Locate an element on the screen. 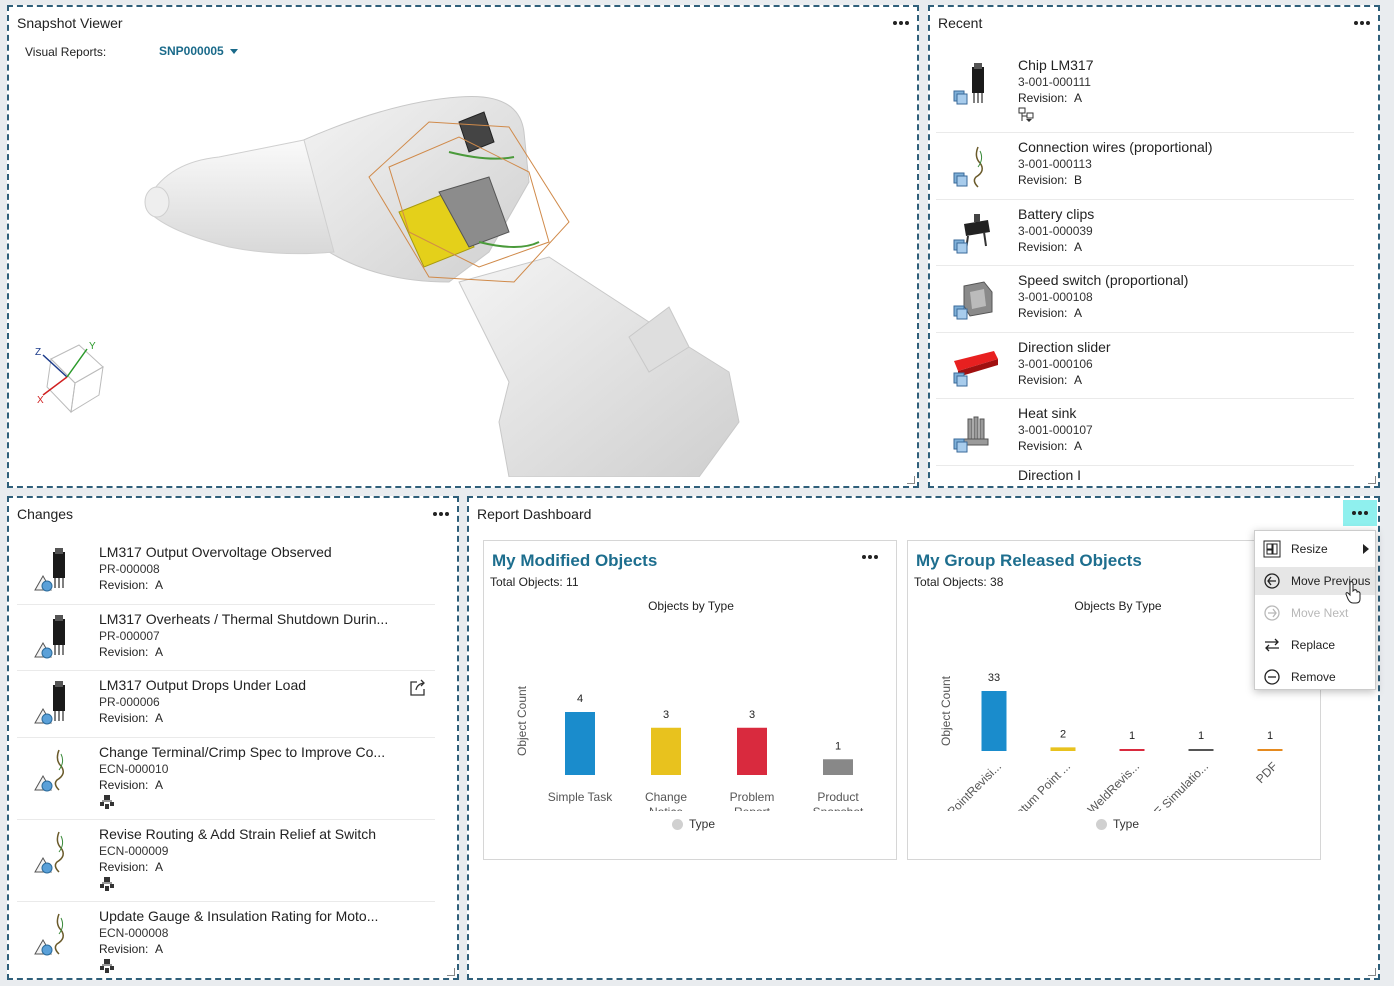 The width and height of the screenshot is (1394, 986). dashboard-more-button is located at coordinates (1360, 513).